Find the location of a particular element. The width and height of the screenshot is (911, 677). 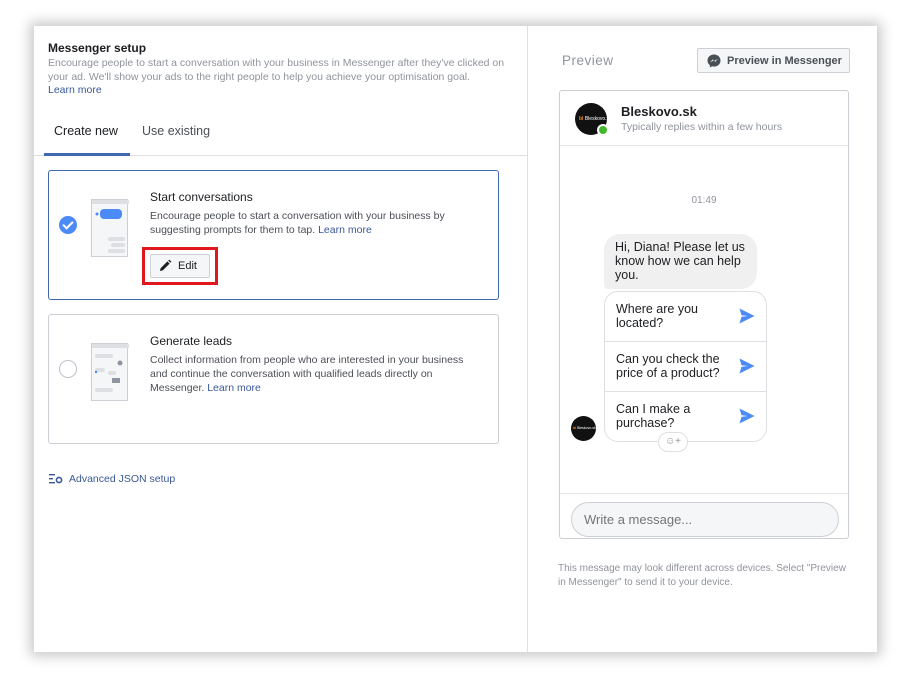

preview-in-messenger-button: Preview in Messenger is located at coordinates (773, 60).